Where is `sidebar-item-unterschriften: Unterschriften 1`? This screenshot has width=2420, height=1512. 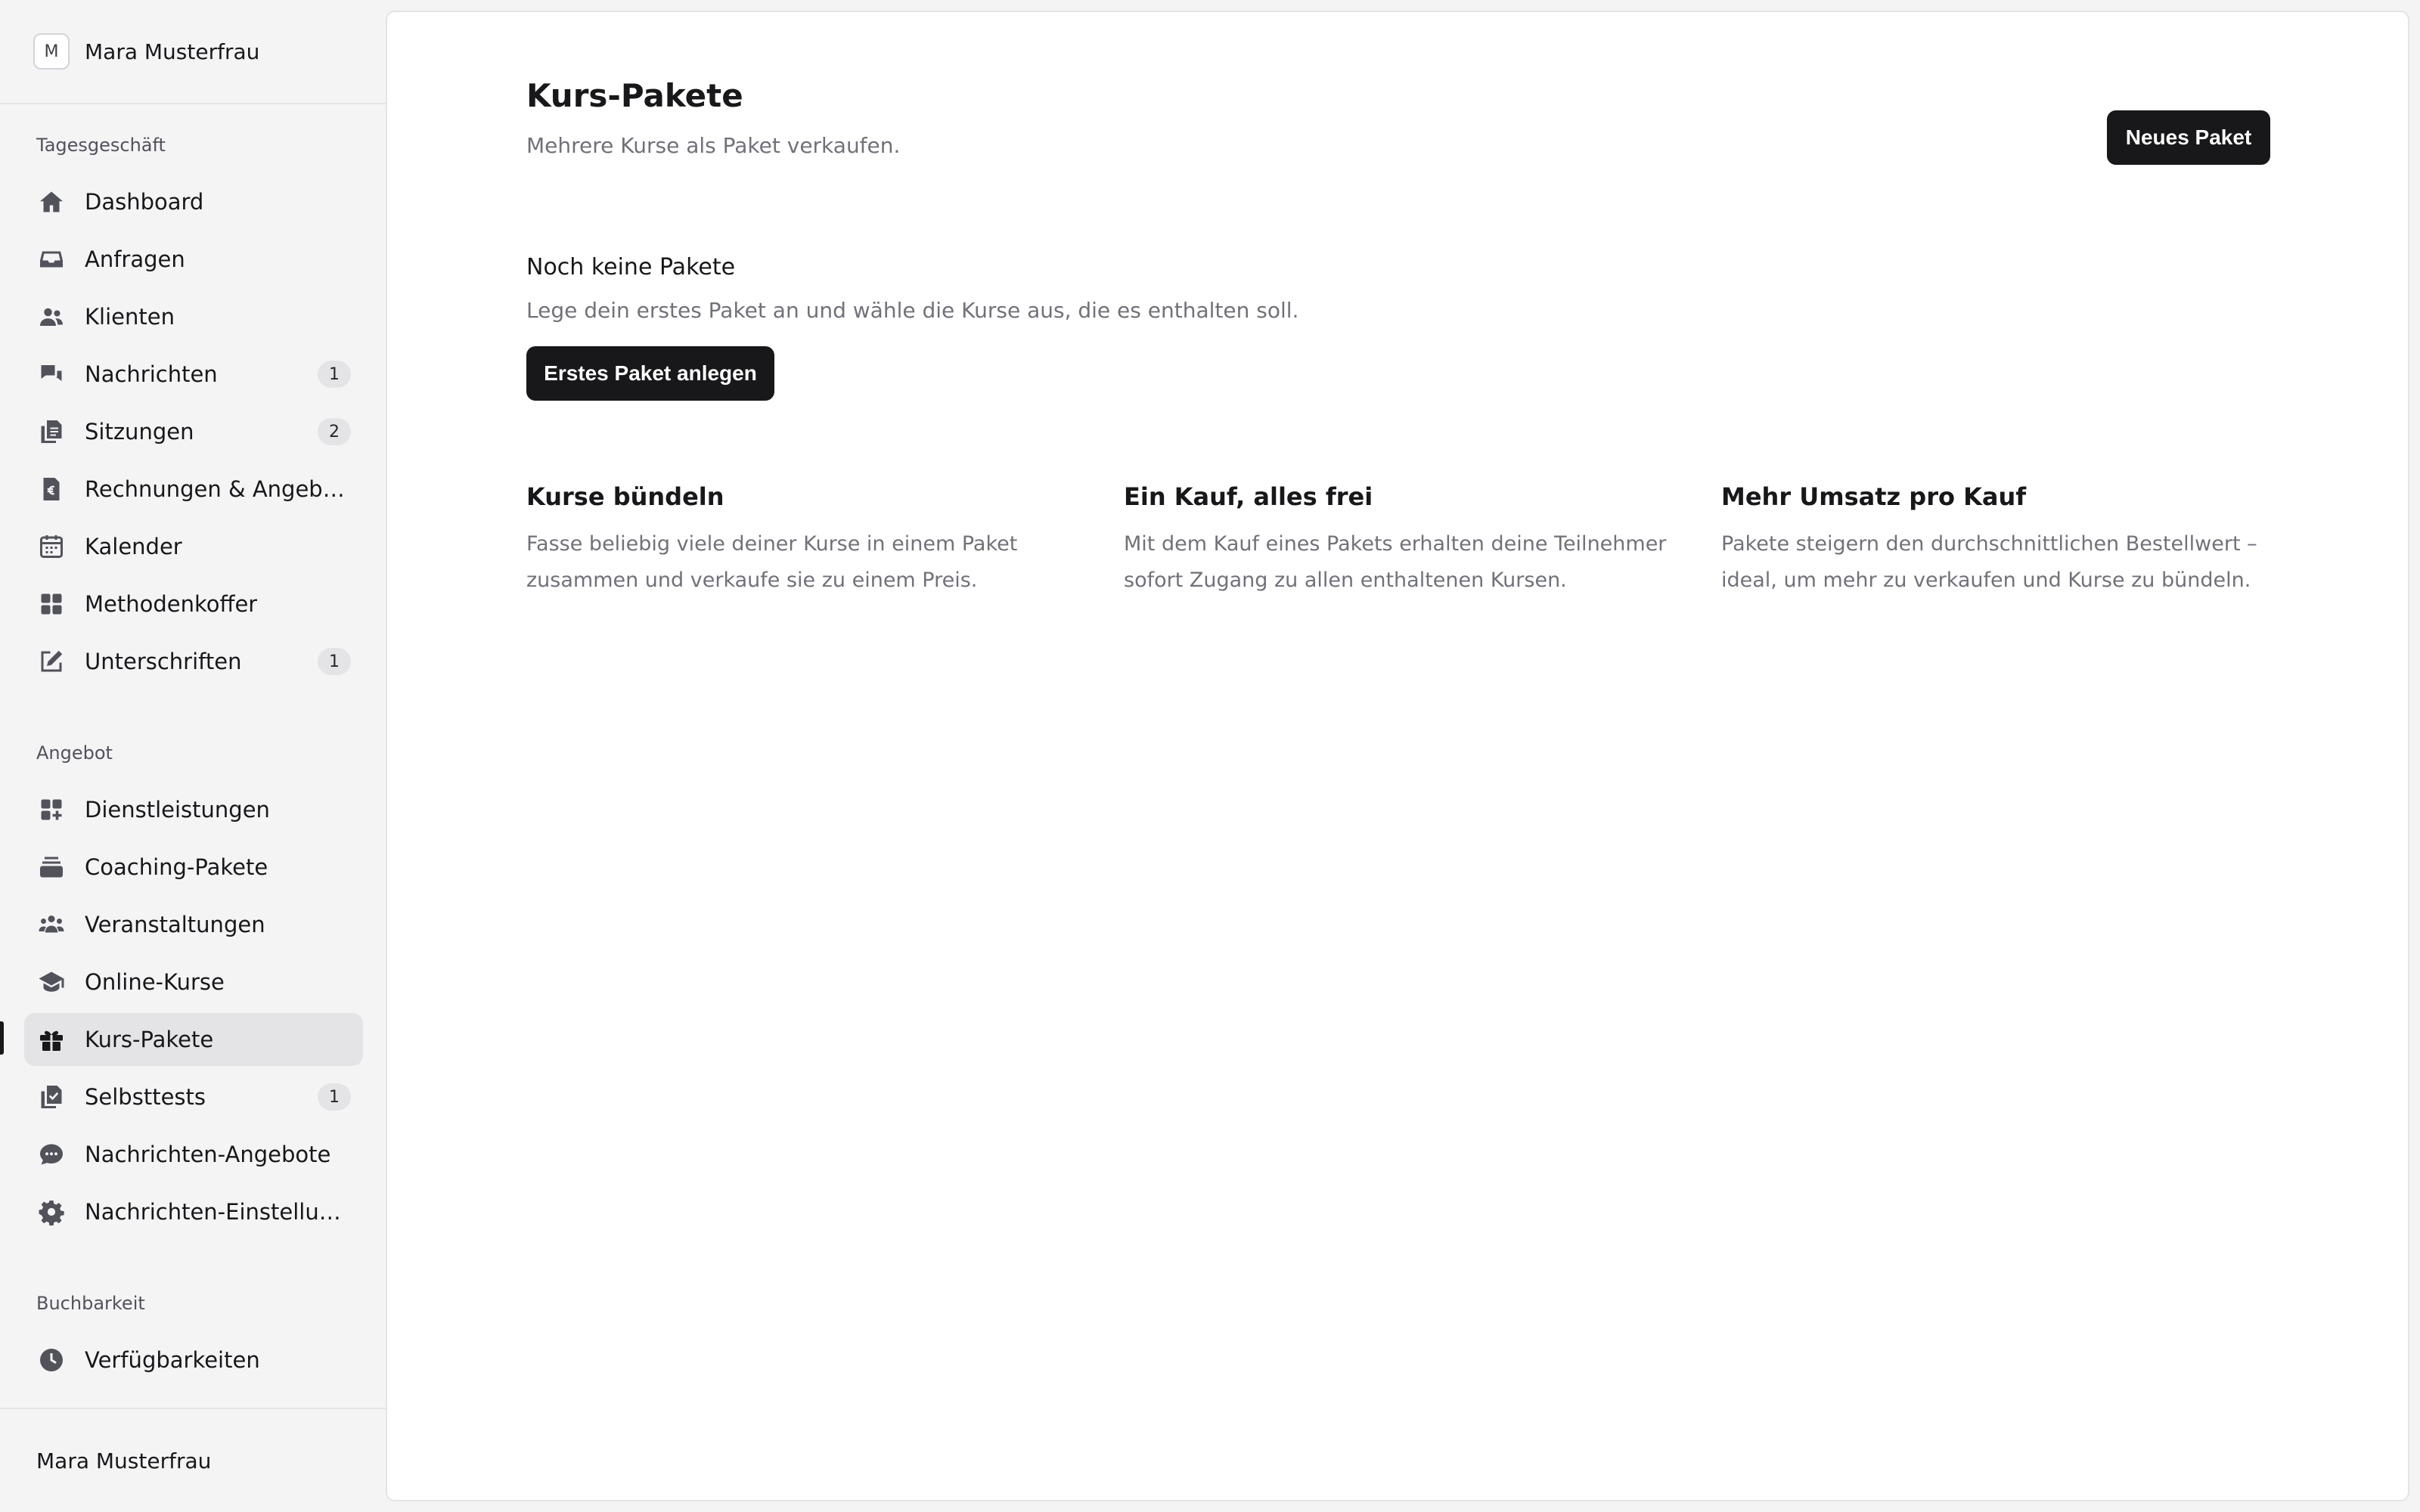 sidebar-item-unterschriften: Unterschriften 1 is located at coordinates (193, 661).